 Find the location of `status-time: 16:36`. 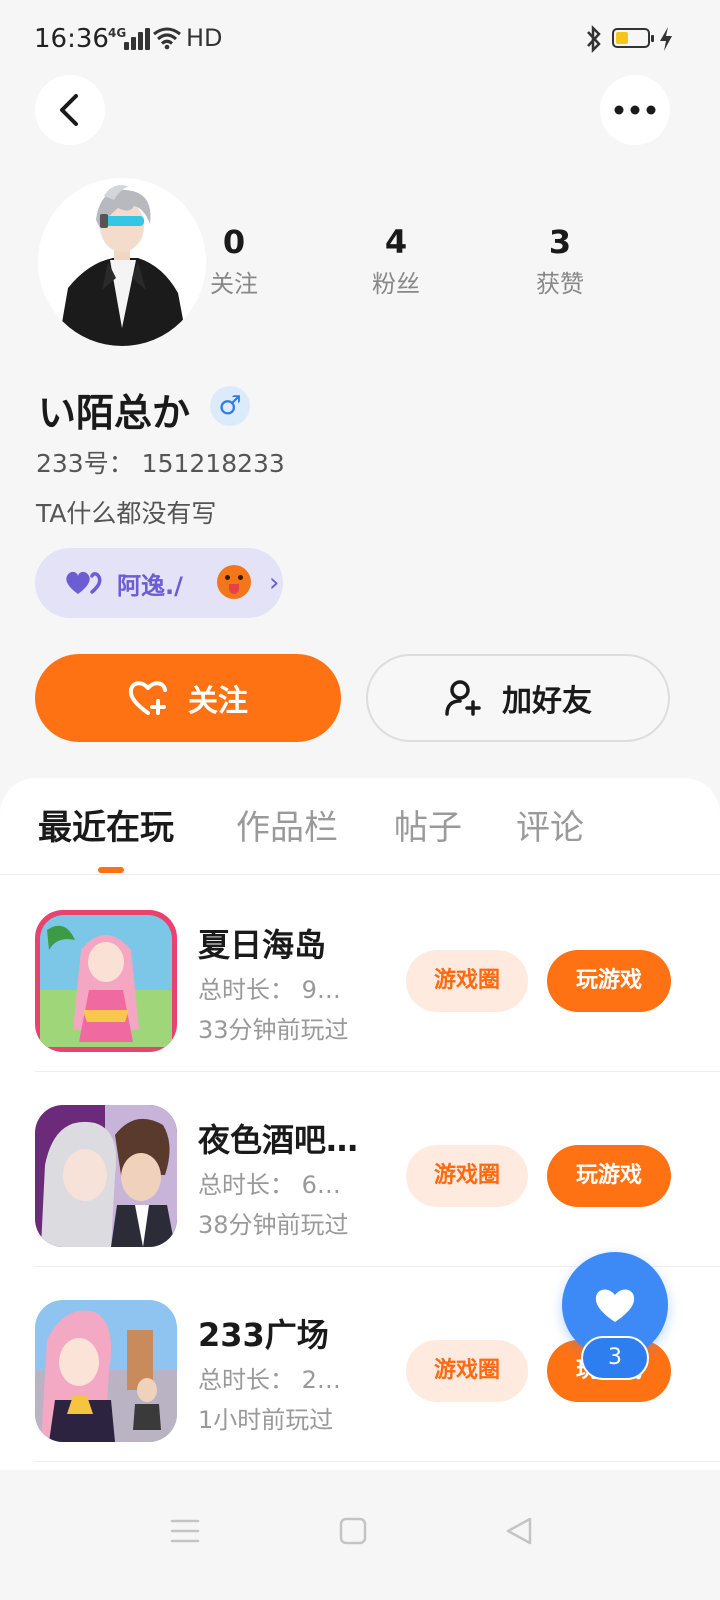

status-time: 16:36 is located at coordinates (71, 39).